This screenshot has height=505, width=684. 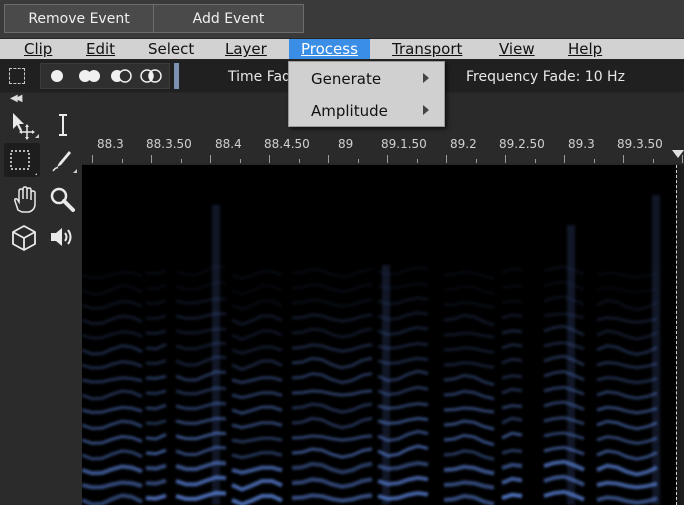 I want to click on menu-clip: Clip, so click(x=38, y=49).